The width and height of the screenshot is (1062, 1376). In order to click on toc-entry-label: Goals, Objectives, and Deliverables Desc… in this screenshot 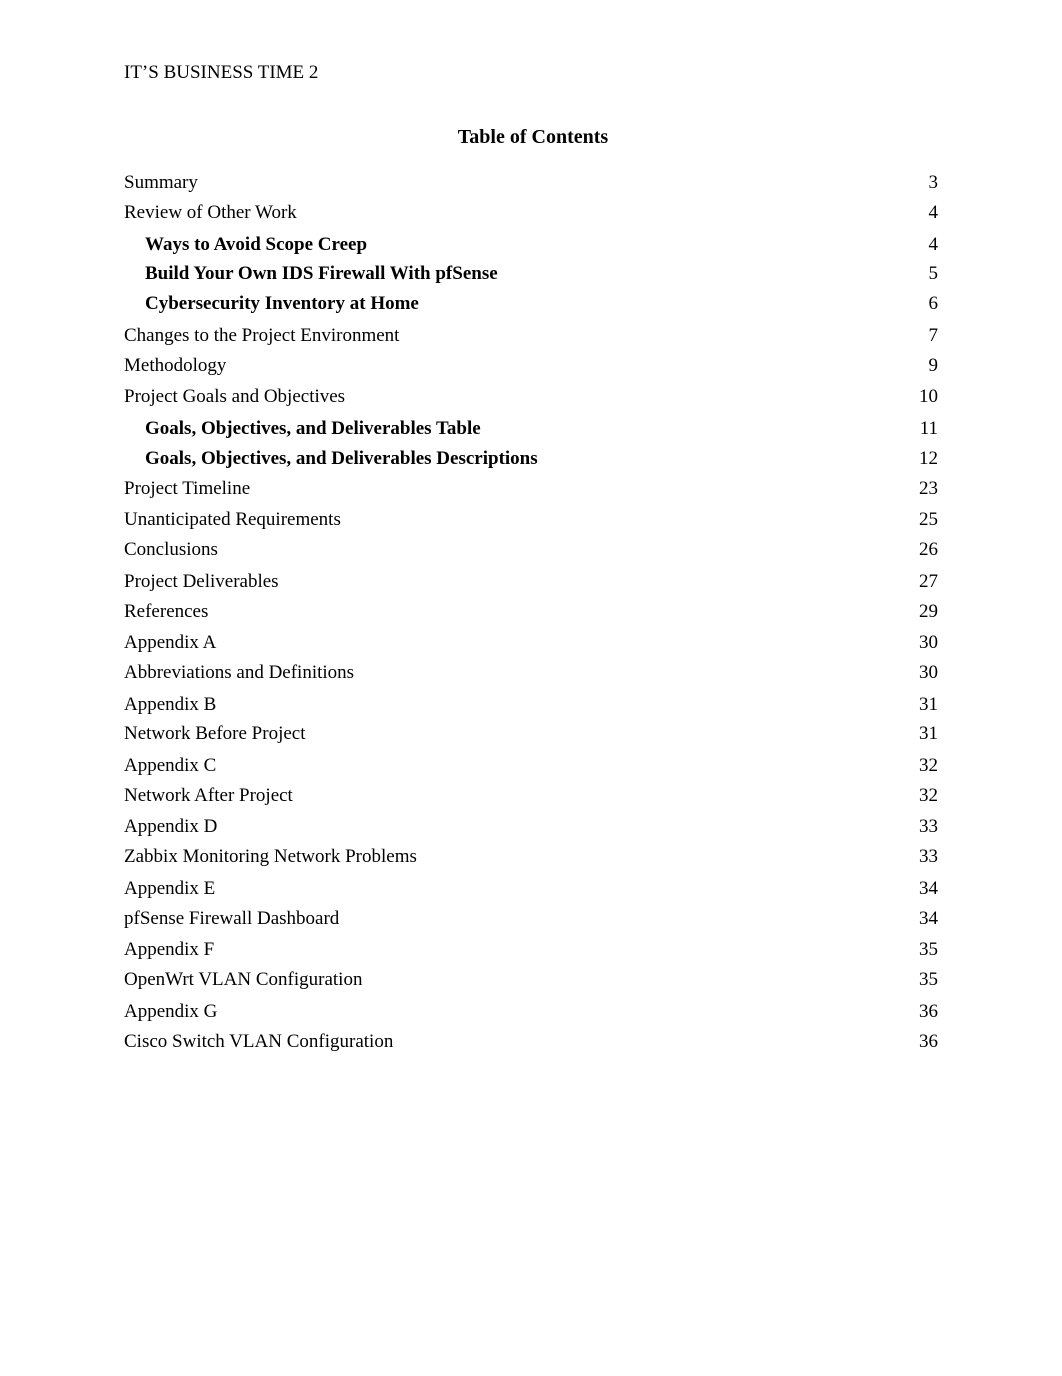, I will do `click(341, 459)`.